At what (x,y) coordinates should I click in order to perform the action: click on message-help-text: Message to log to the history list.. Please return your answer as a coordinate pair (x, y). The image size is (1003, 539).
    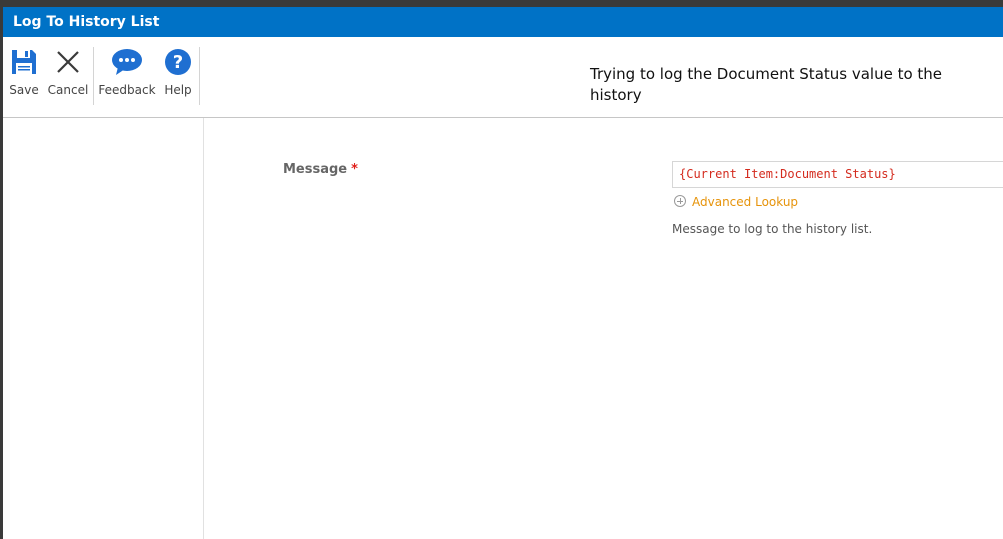
    Looking at the image, I should click on (772, 229).